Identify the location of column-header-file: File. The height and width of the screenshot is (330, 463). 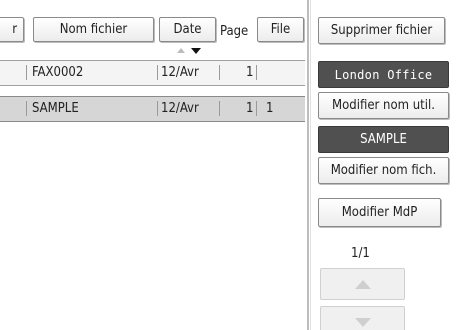
(280, 29).